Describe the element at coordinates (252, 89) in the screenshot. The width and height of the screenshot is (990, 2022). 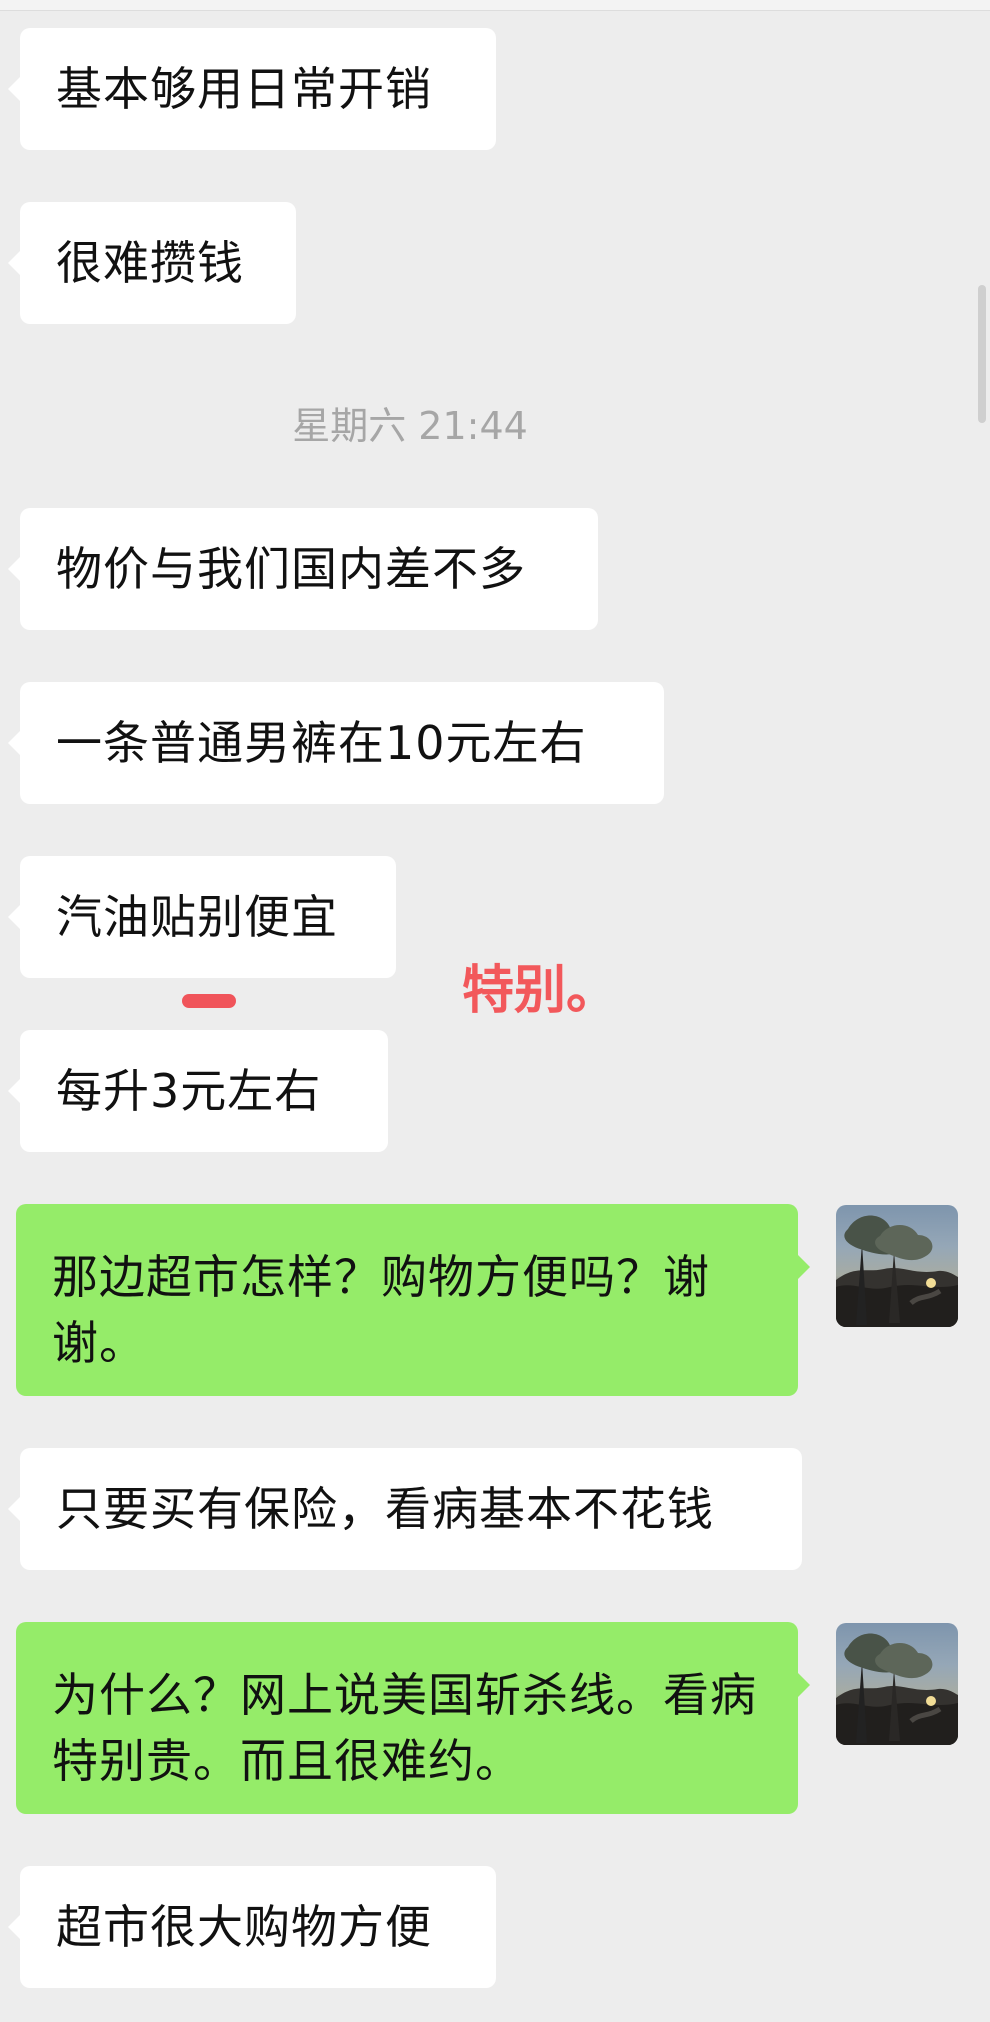
I see `incoming-message: 基本够用日常开销` at that location.